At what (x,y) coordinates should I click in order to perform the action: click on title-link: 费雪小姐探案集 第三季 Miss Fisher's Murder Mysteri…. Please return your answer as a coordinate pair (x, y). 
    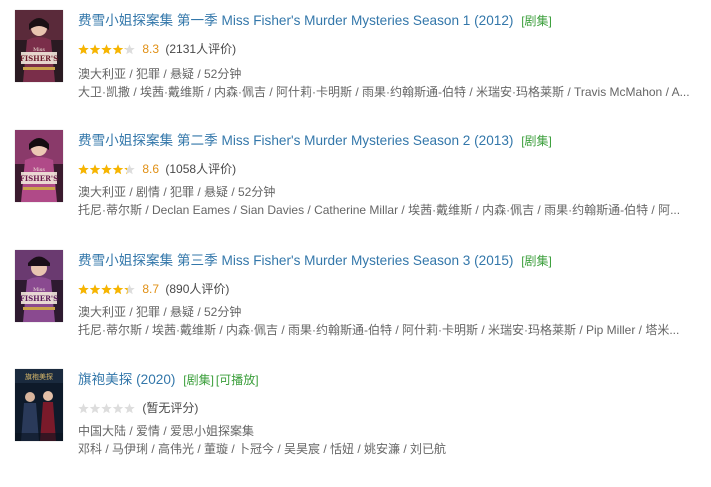
    Looking at the image, I should click on (295, 260).